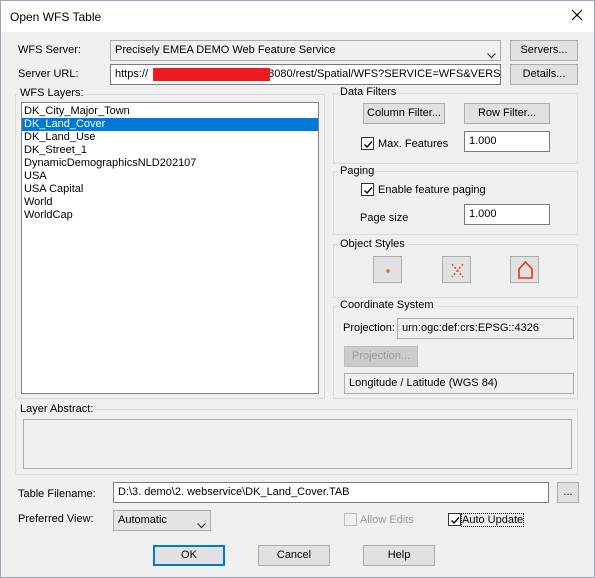 This screenshot has width=595, height=578. I want to click on preferred-view-select: Automatic, so click(162, 520).